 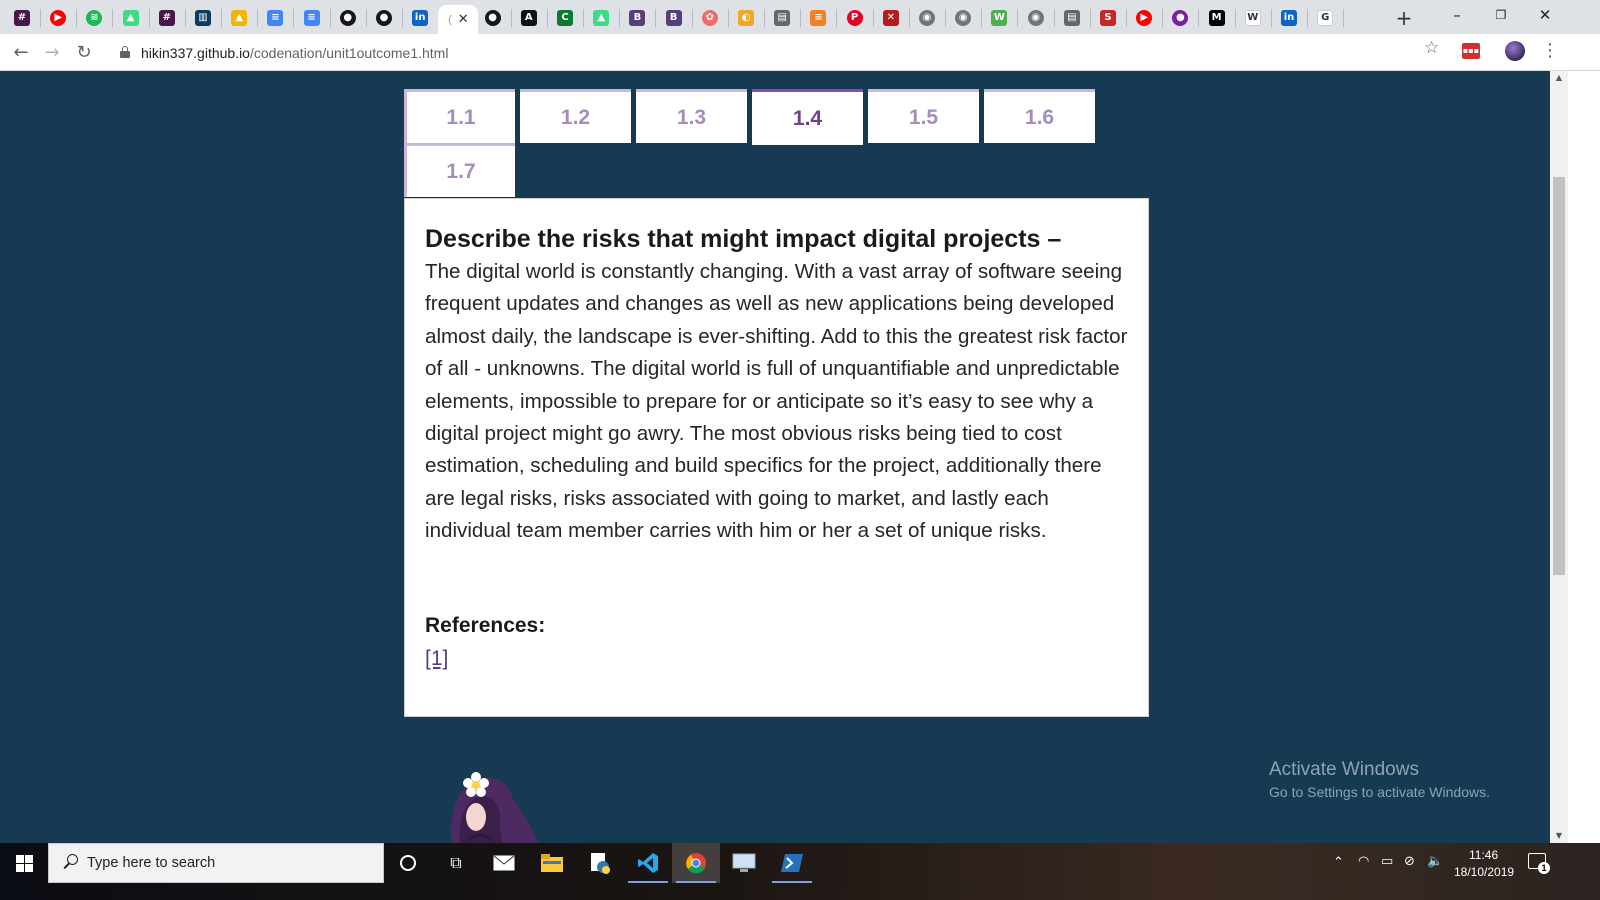 I want to click on browser-tab: P, so click(x=855, y=18).